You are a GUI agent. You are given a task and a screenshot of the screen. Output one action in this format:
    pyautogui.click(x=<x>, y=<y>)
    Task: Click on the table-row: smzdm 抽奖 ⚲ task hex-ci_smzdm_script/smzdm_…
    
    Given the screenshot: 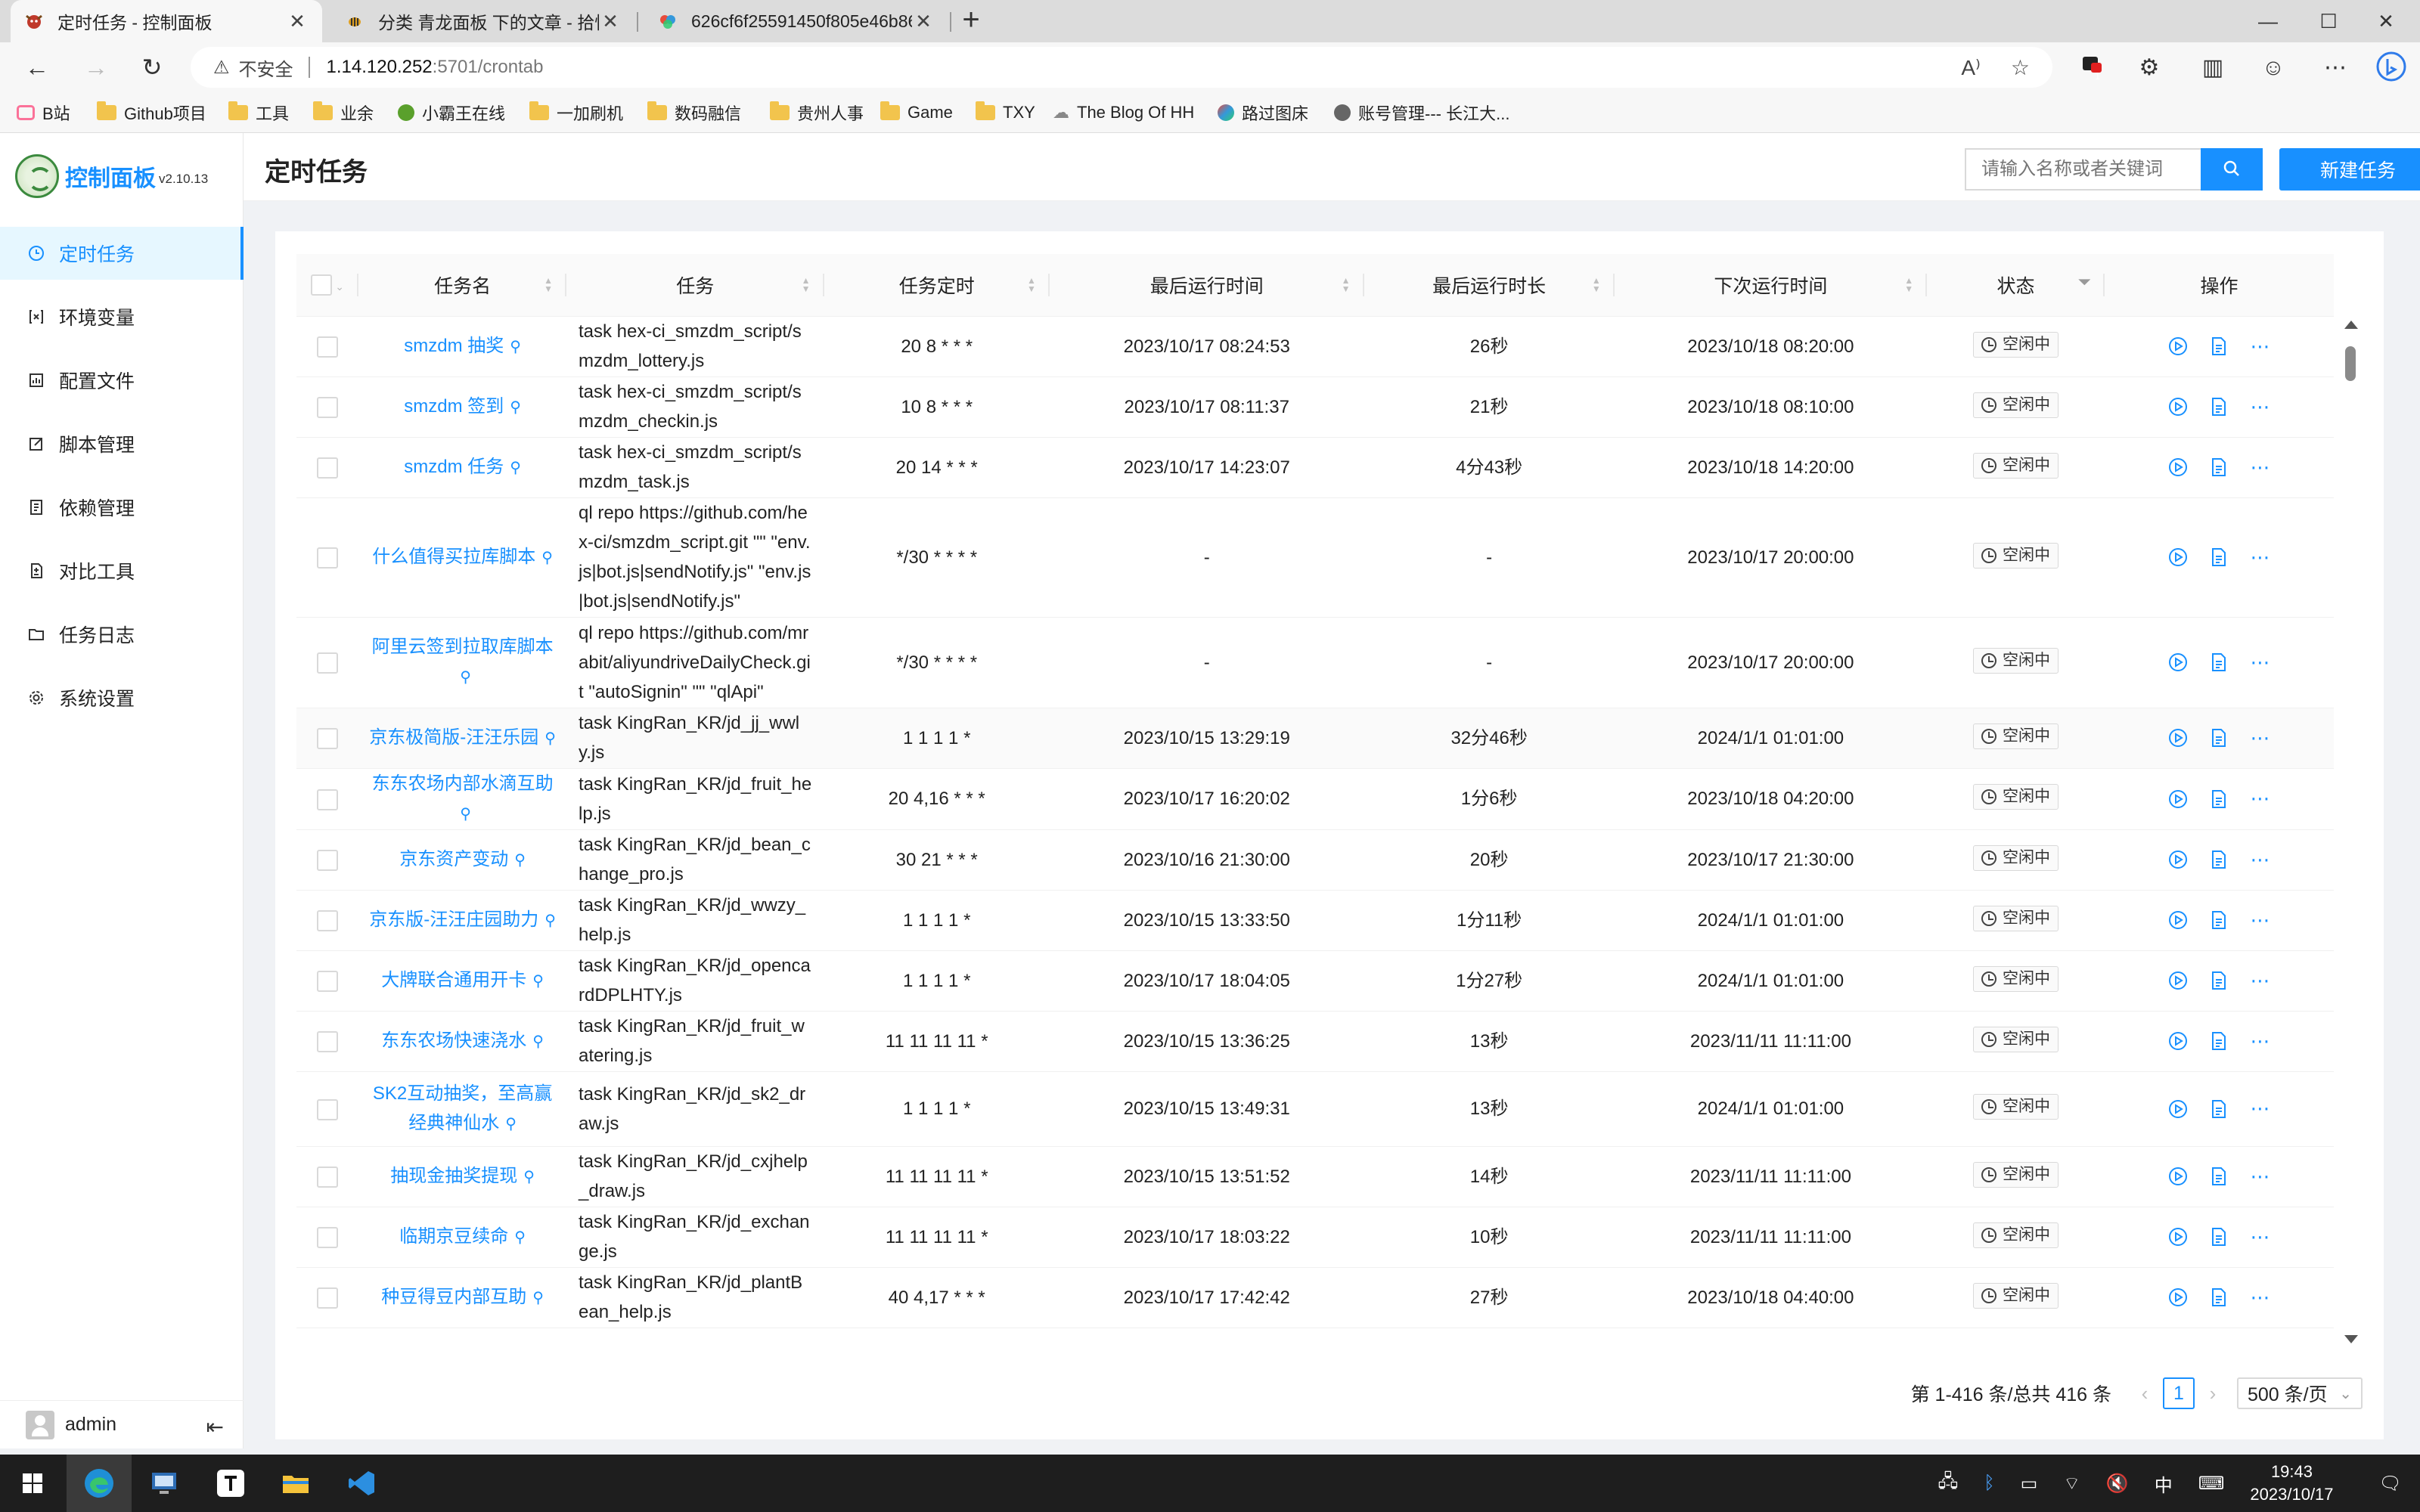 What is the action you would take?
    pyautogui.click(x=1315, y=347)
    